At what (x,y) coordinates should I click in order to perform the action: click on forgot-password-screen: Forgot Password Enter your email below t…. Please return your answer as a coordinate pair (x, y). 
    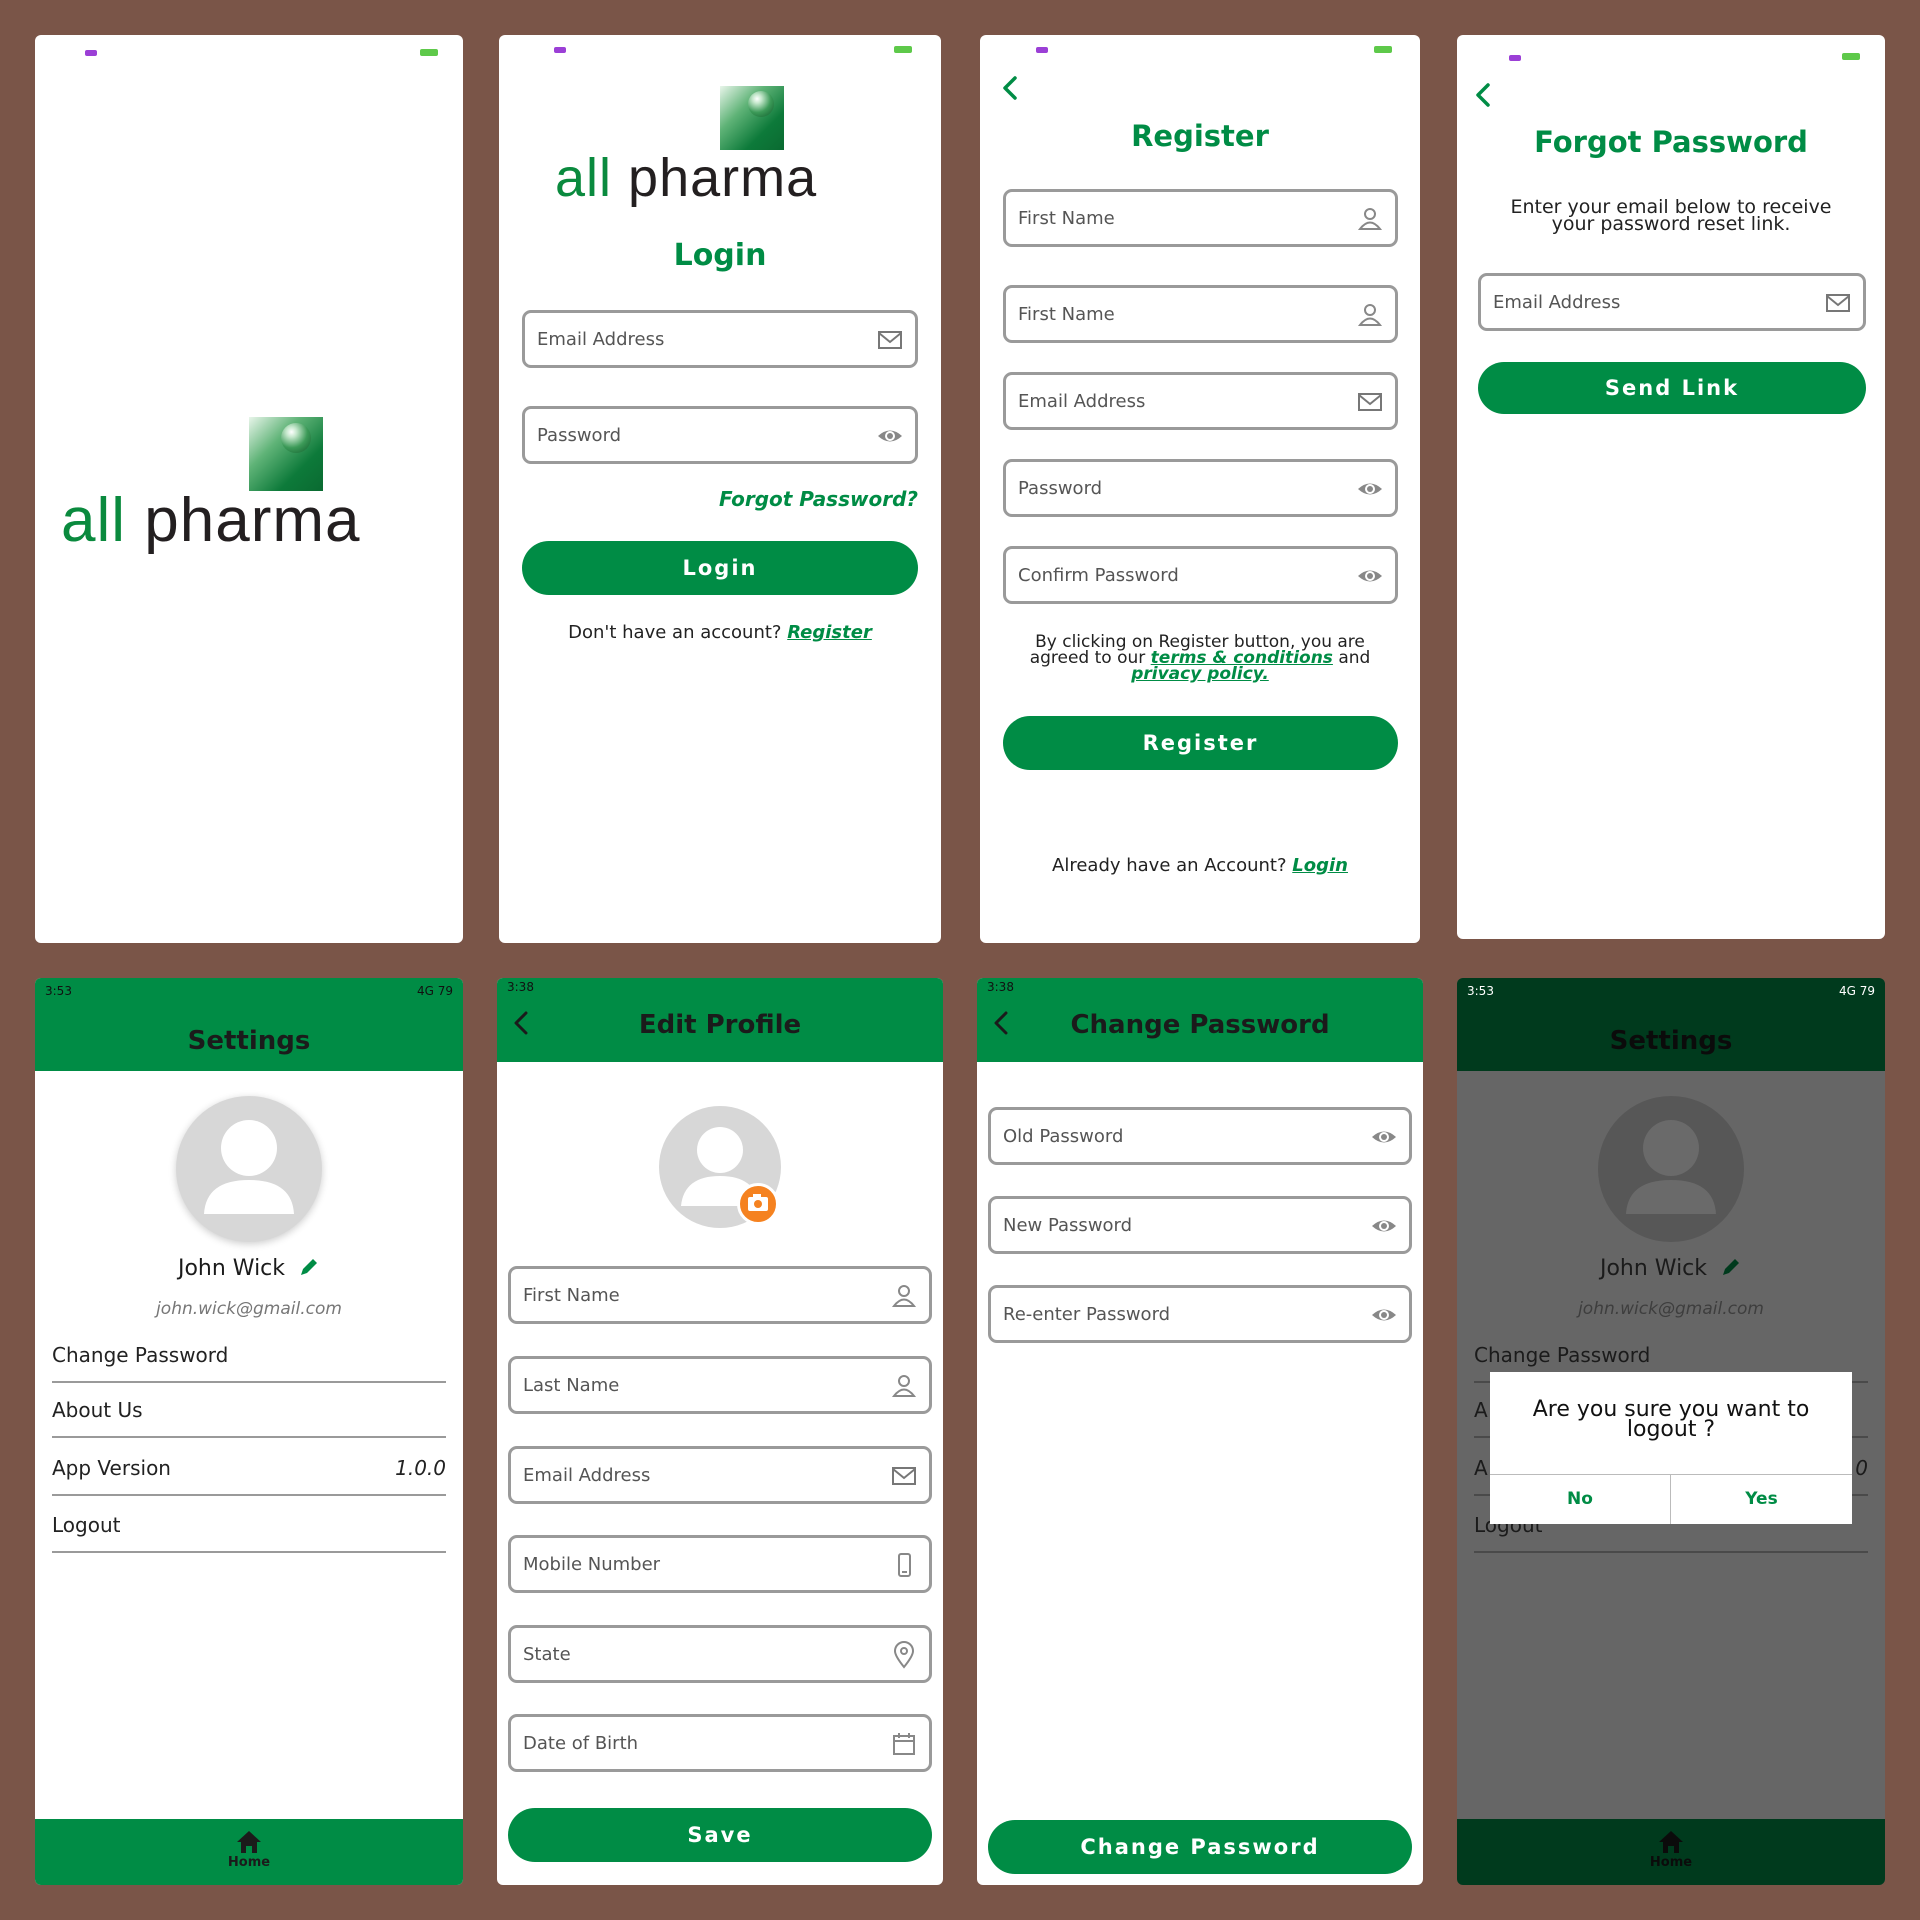
    Looking at the image, I should click on (1671, 487).